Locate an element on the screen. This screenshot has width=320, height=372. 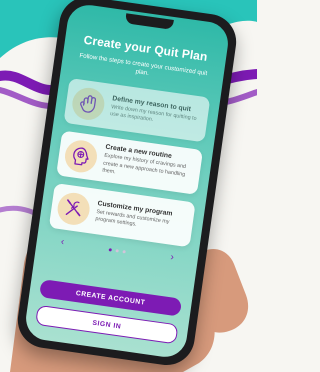
pager-dots is located at coordinates (117, 250).